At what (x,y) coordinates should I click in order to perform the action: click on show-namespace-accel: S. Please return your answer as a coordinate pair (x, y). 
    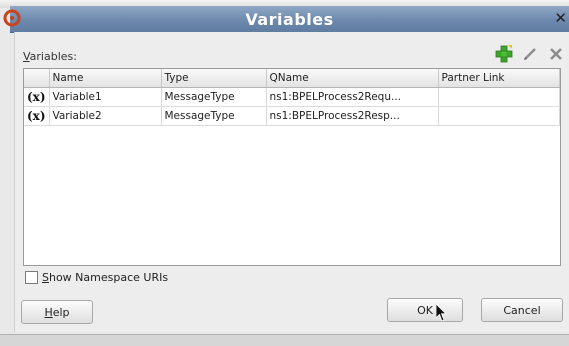
    Looking at the image, I should click on (45, 277).